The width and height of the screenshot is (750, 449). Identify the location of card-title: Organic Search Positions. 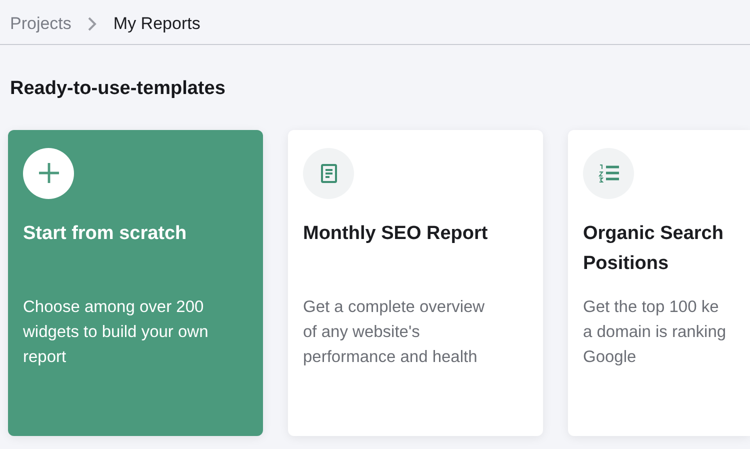
(653, 249).